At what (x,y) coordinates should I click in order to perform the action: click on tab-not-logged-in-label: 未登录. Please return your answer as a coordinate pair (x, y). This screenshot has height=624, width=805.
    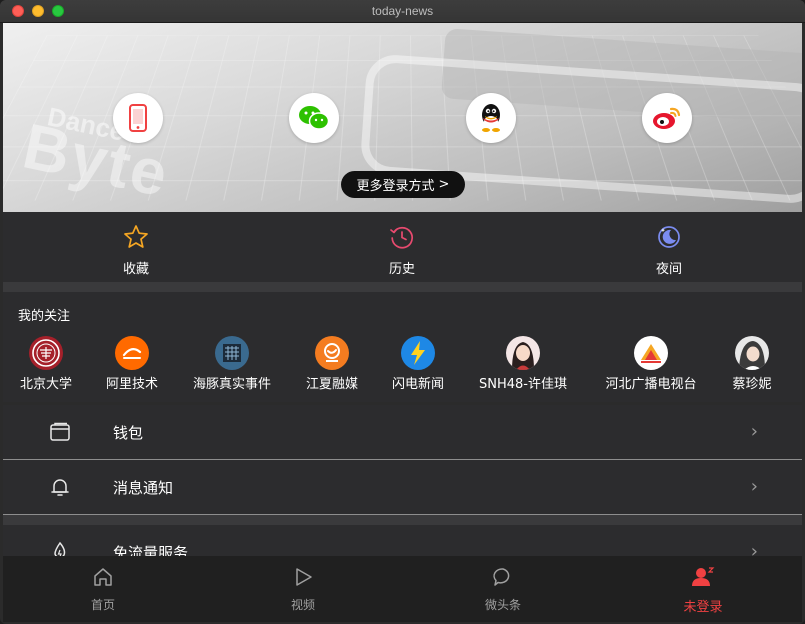
    Looking at the image, I should click on (703, 607).